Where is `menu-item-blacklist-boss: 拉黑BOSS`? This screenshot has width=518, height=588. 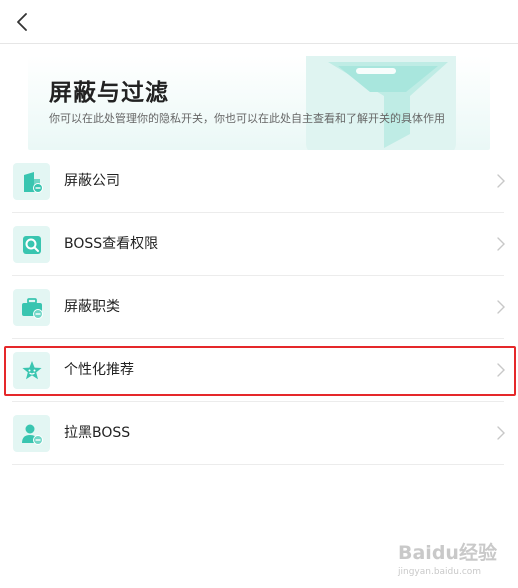
menu-item-blacklist-boss: 拉黑BOSS is located at coordinates (259, 433).